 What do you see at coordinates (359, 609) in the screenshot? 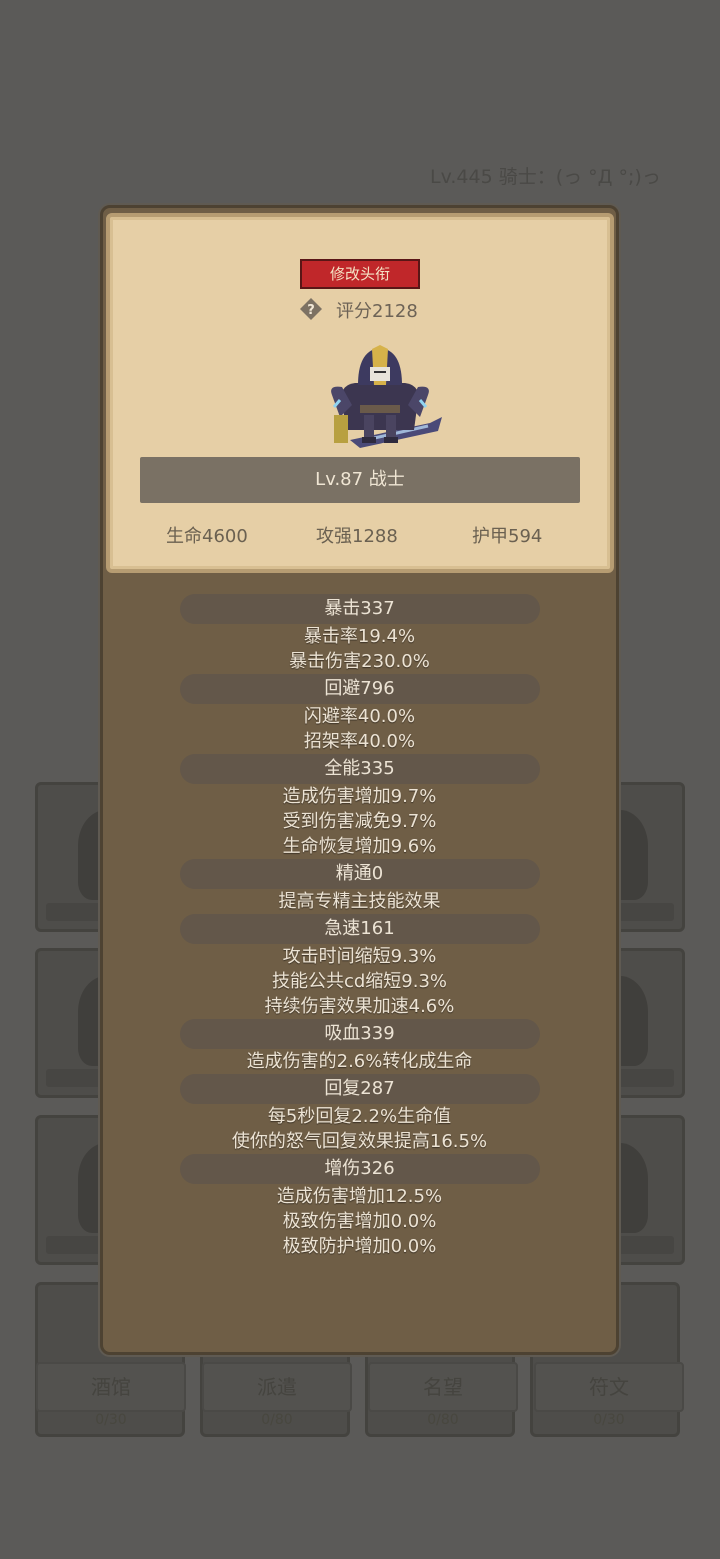
I see `stat-group-header: 暴击337` at bounding box center [359, 609].